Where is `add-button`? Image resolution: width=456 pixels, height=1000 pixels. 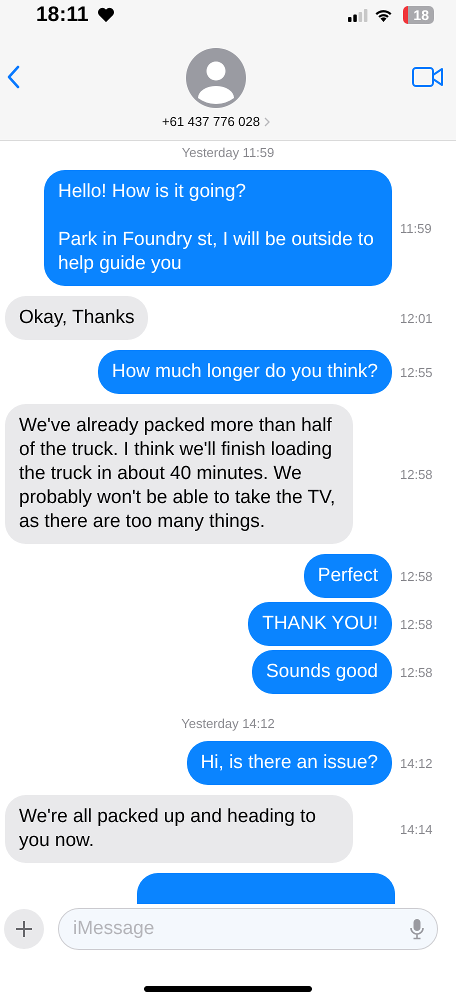 add-button is located at coordinates (24, 929).